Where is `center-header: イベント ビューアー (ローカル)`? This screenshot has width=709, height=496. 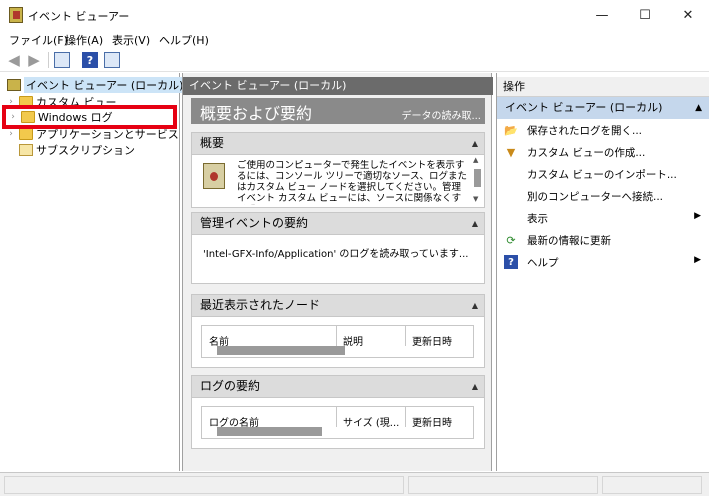
center-header: イベント ビューアー (ローカル) is located at coordinates (338, 86).